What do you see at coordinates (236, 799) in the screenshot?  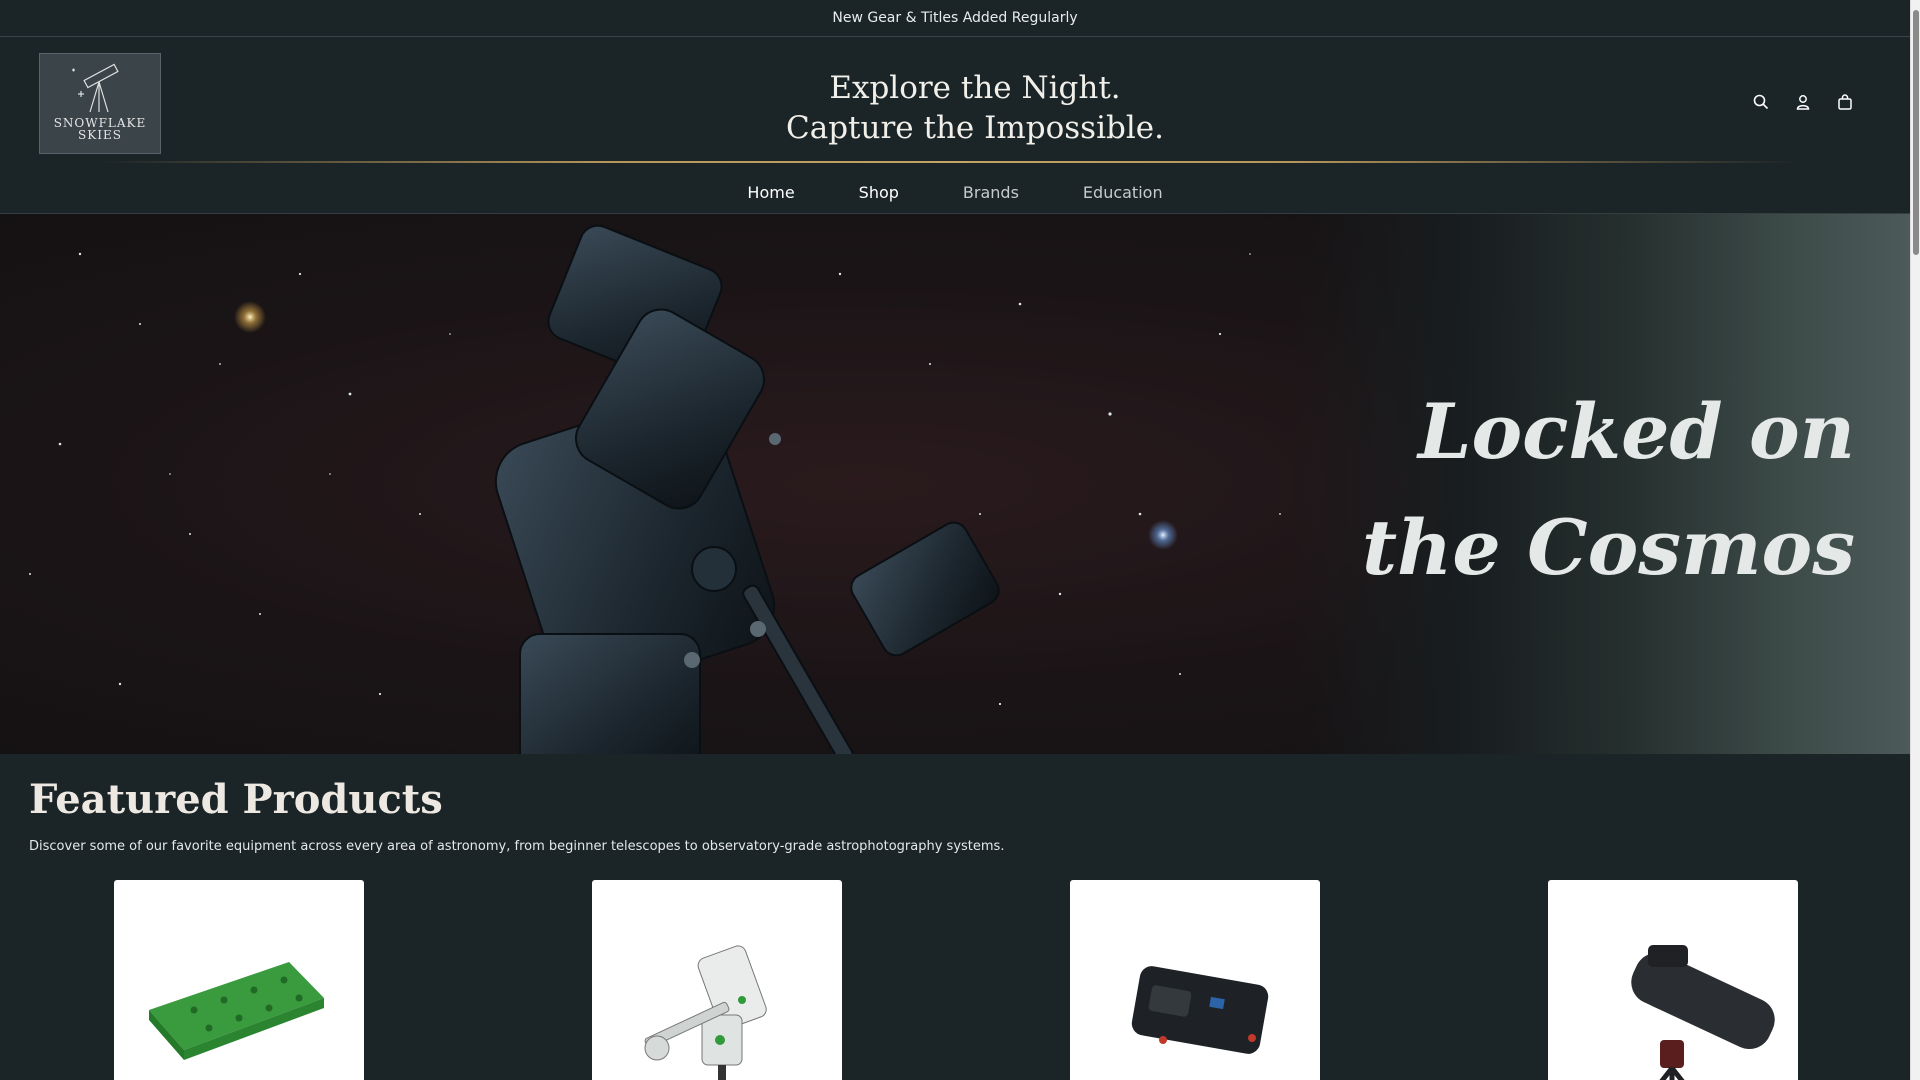 I see `featured-title: Featured Products` at bounding box center [236, 799].